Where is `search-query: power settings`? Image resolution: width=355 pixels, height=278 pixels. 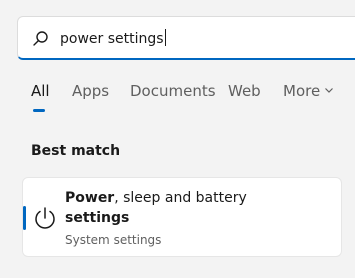
search-query: power settings is located at coordinates (112, 39).